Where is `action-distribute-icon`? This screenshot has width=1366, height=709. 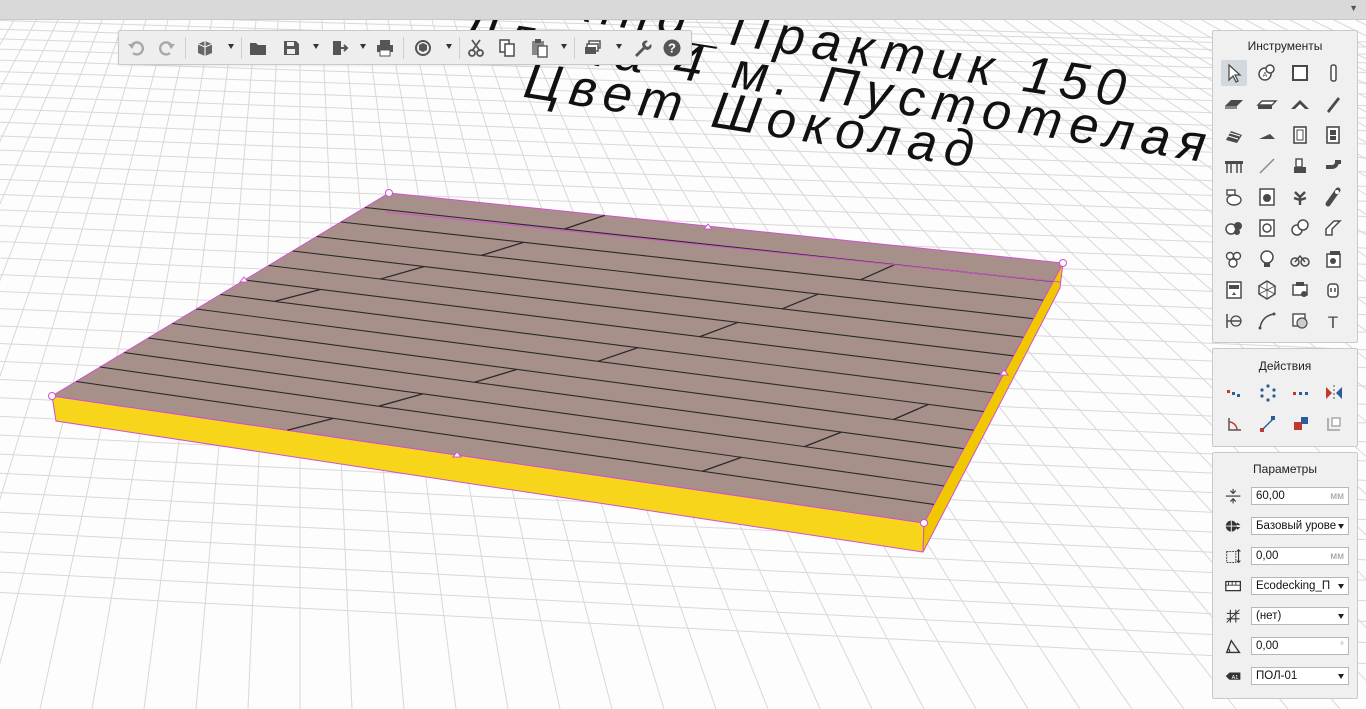 action-distribute-icon is located at coordinates (1301, 393).